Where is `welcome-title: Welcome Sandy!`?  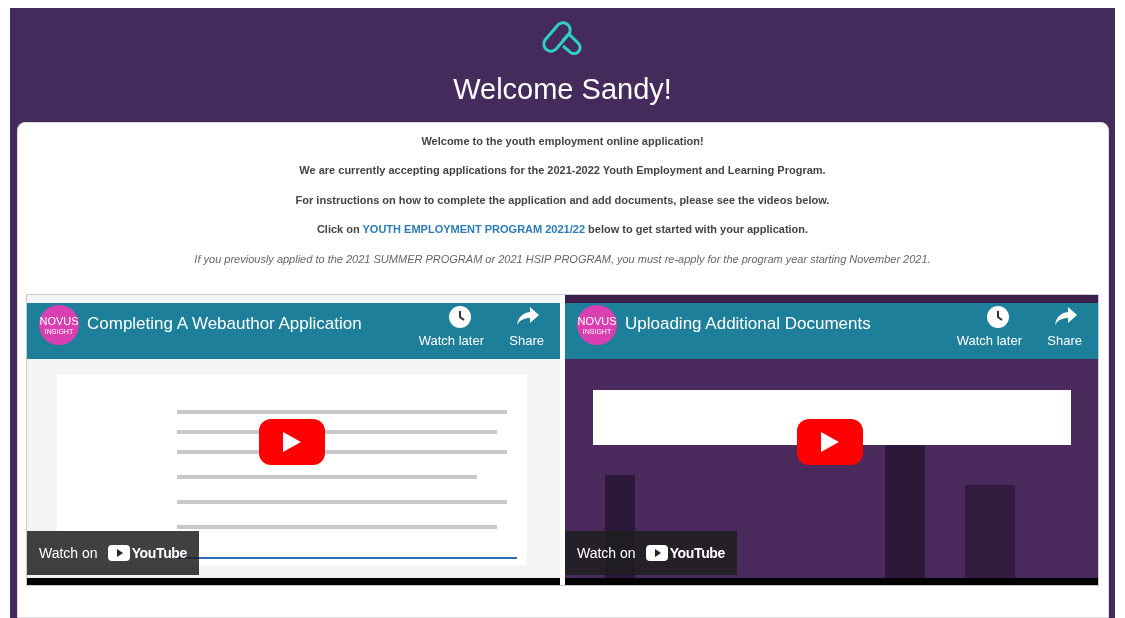
welcome-title: Welcome Sandy! is located at coordinates (562, 89).